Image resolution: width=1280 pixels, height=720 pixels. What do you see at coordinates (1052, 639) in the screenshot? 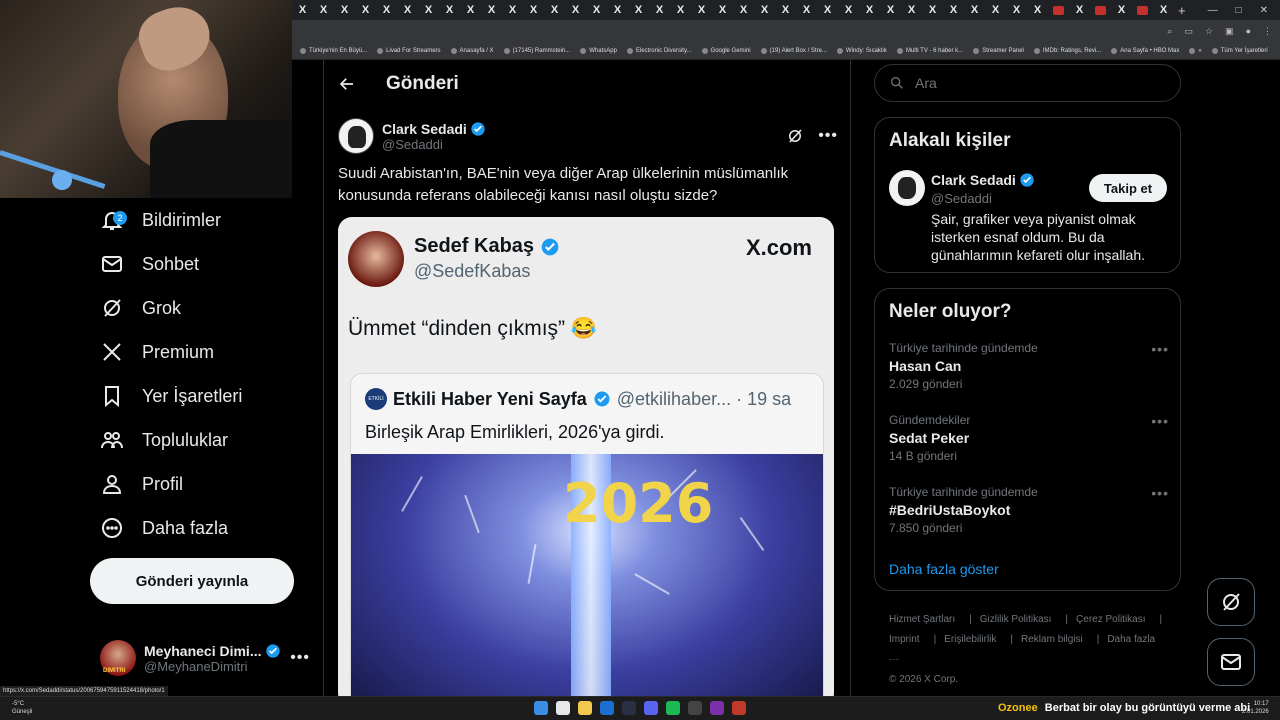
I see `footer-link: Reklam bilgisi` at bounding box center [1052, 639].